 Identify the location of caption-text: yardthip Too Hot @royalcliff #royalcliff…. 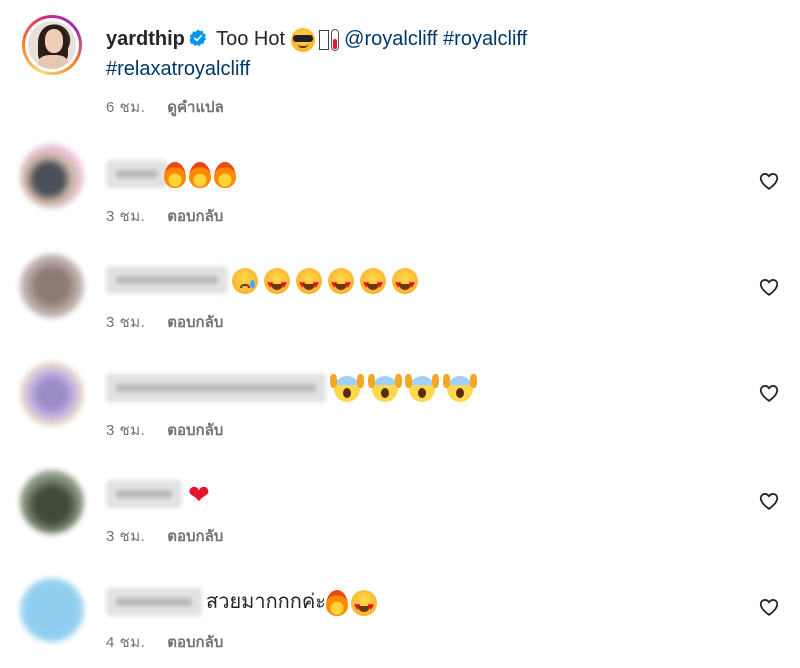
(436, 54).